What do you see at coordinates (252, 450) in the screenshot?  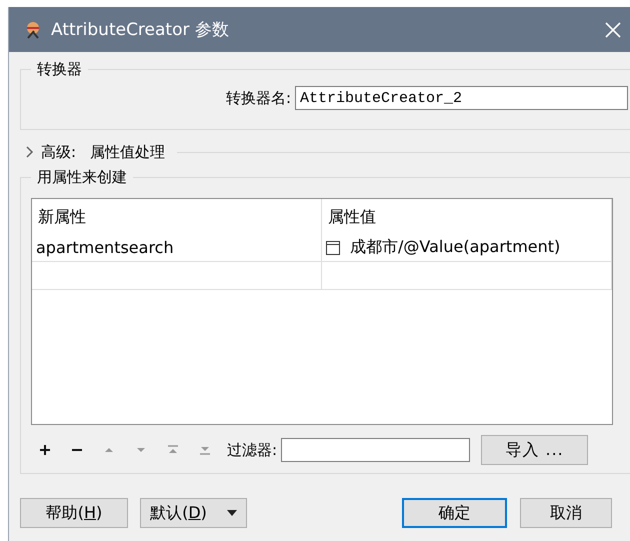 I see `filter-label: 过滤器:` at bounding box center [252, 450].